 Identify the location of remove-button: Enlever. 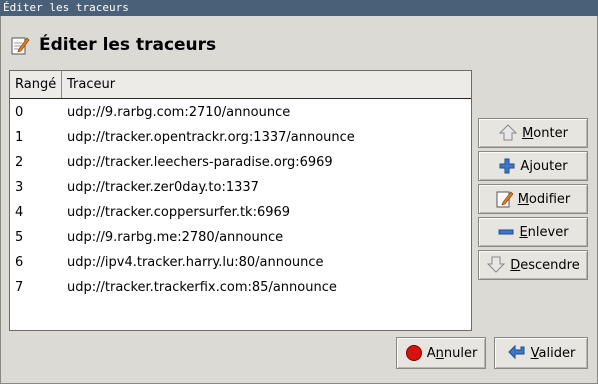
(533, 232).